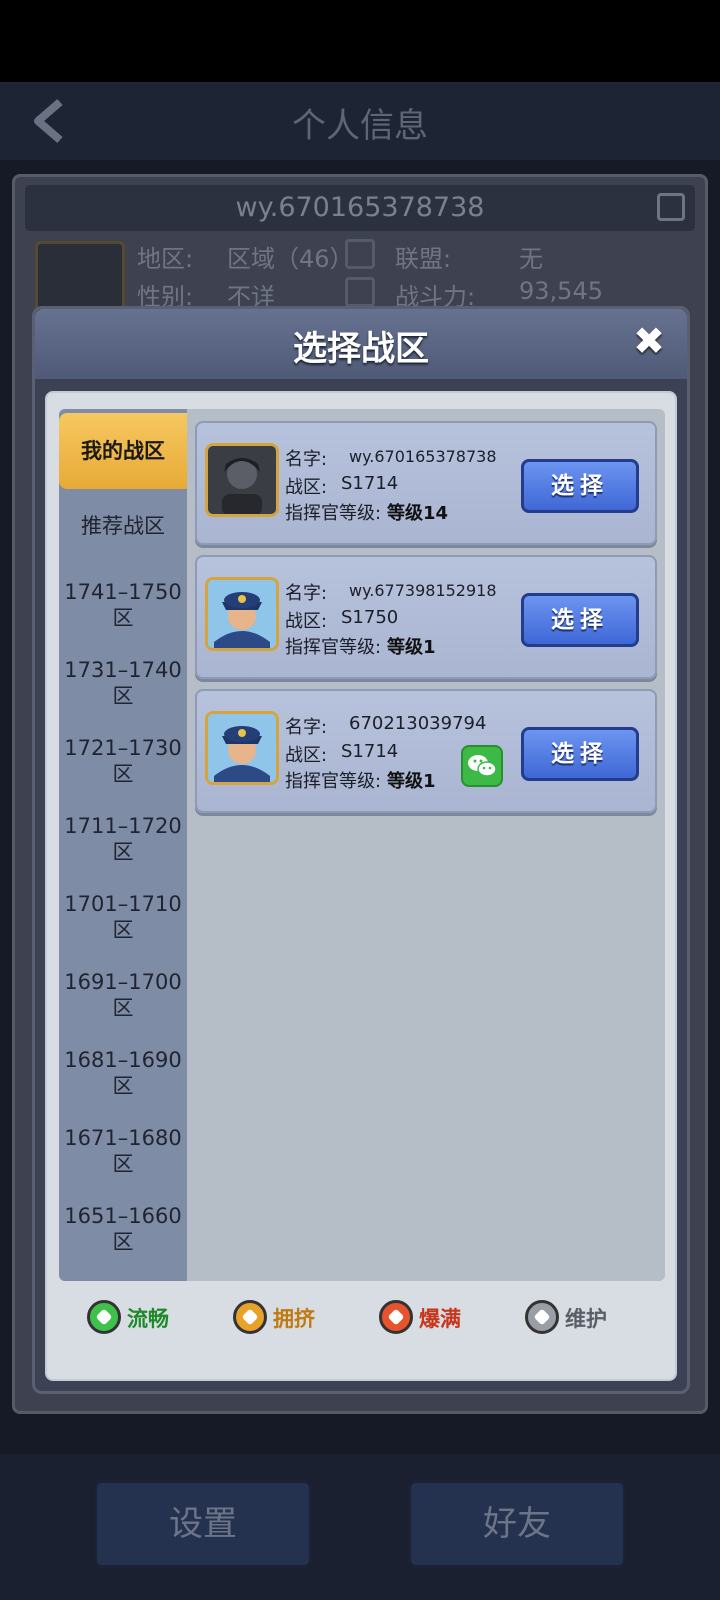  What do you see at coordinates (123, 451) in the screenshot?
I see `sidebar-item-my-servers: 我的战区` at bounding box center [123, 451].